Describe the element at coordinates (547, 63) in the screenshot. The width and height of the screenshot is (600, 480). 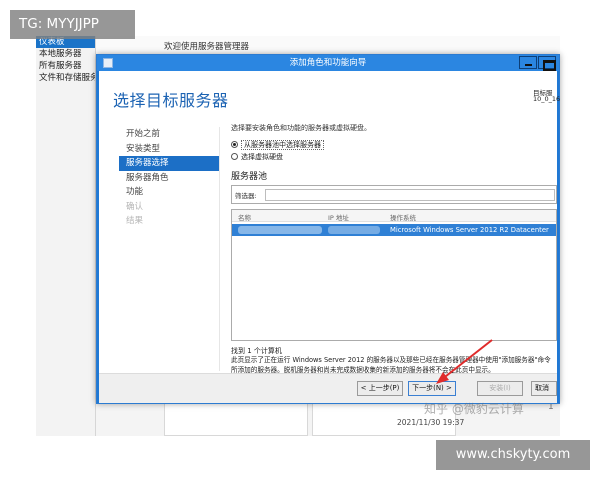
I see `maximize-icon` at that location.